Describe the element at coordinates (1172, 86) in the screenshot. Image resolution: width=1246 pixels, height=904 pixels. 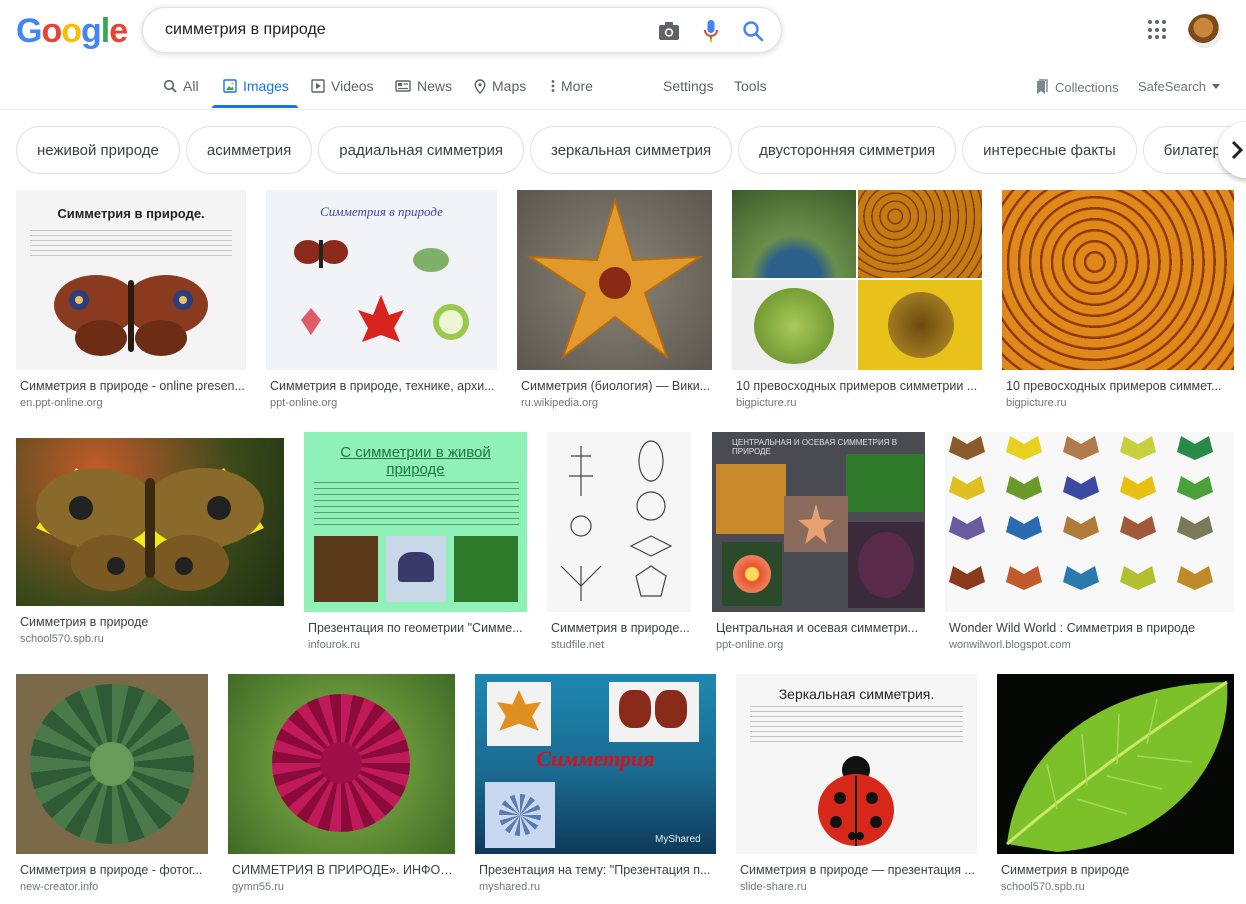
I see `safesearch-label: SafeSearch` at that location.